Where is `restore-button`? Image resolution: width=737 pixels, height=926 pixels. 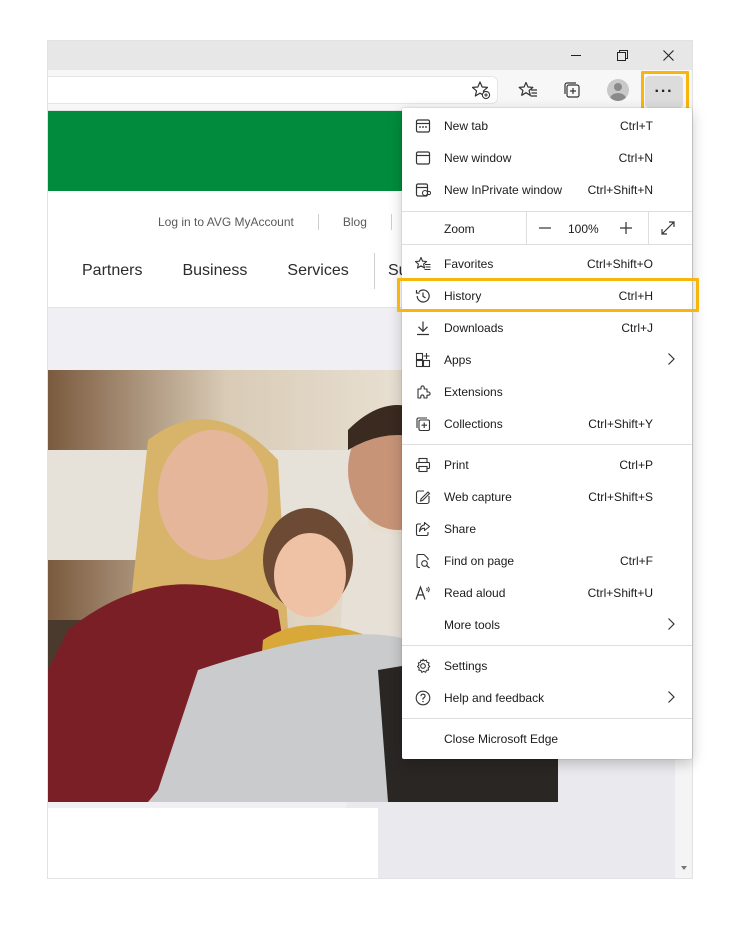 restore-button is located at coordinates (622, 55).